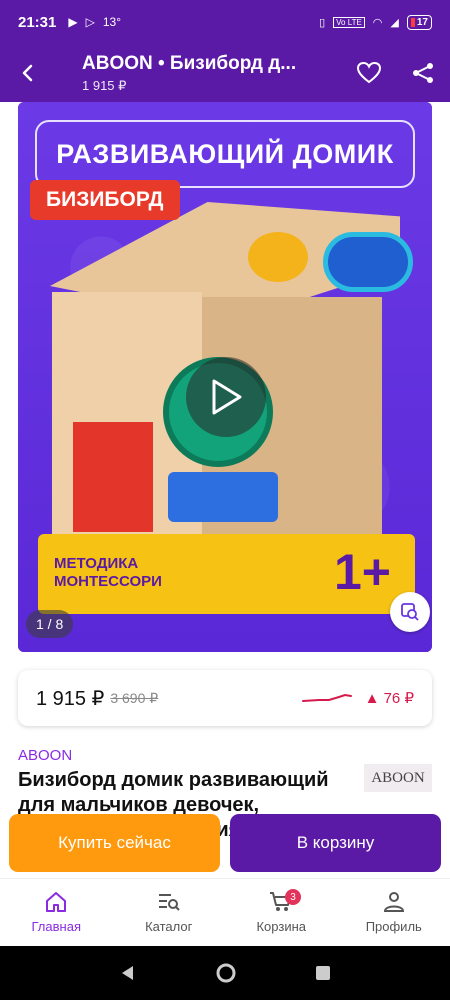 The image size is (450, 1000). I want to click on system-home-icon, so click(226, 973).